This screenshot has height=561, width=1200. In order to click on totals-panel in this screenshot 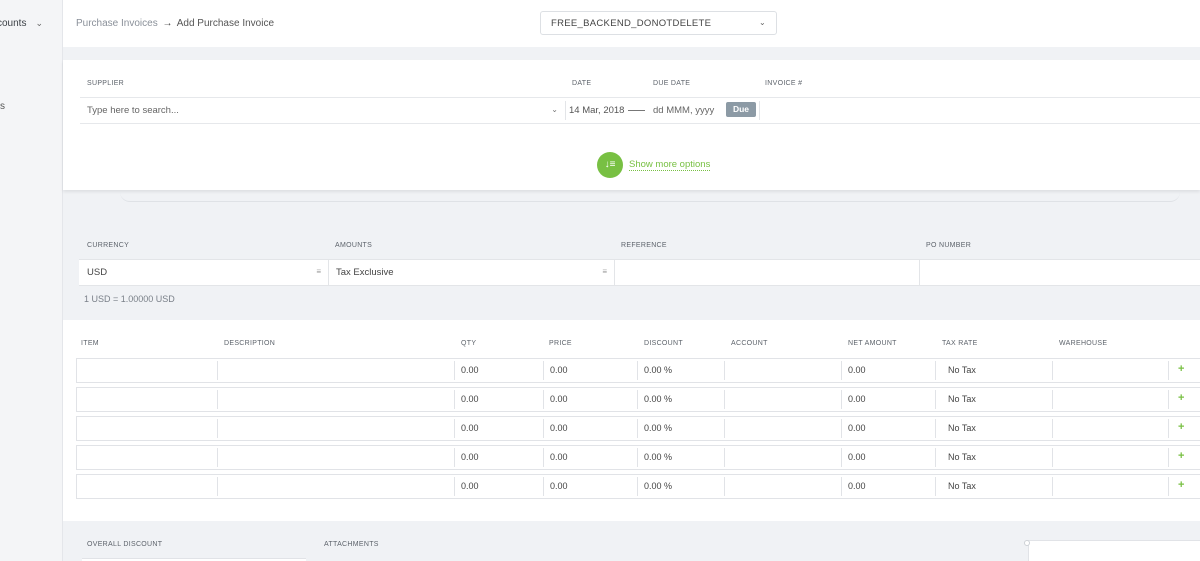, I will do `click(1114, 550)`.